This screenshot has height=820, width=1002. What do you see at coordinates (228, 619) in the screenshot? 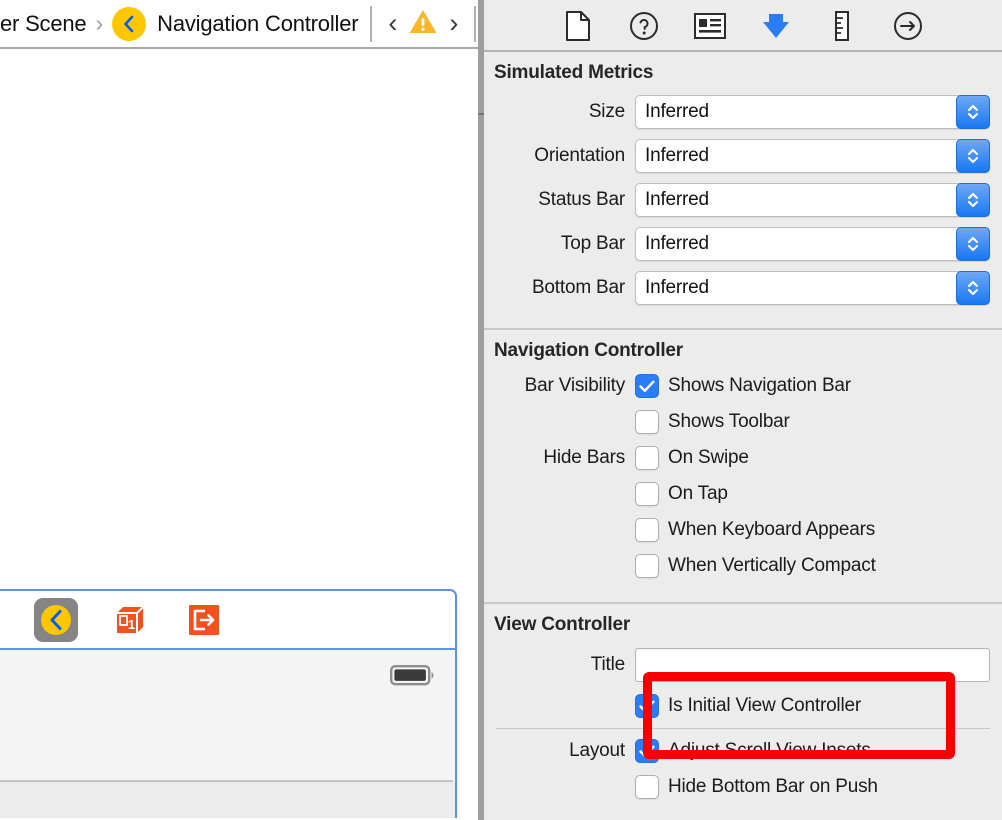
I see `scene-dock: 1` at bounding box center [228, 619].